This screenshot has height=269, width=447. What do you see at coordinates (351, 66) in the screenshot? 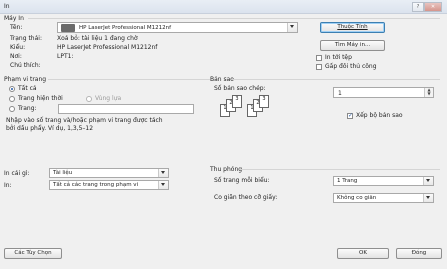
I see `manual-duplex-label: Gấp đôi thủ công` at bounding box center [351, 66].